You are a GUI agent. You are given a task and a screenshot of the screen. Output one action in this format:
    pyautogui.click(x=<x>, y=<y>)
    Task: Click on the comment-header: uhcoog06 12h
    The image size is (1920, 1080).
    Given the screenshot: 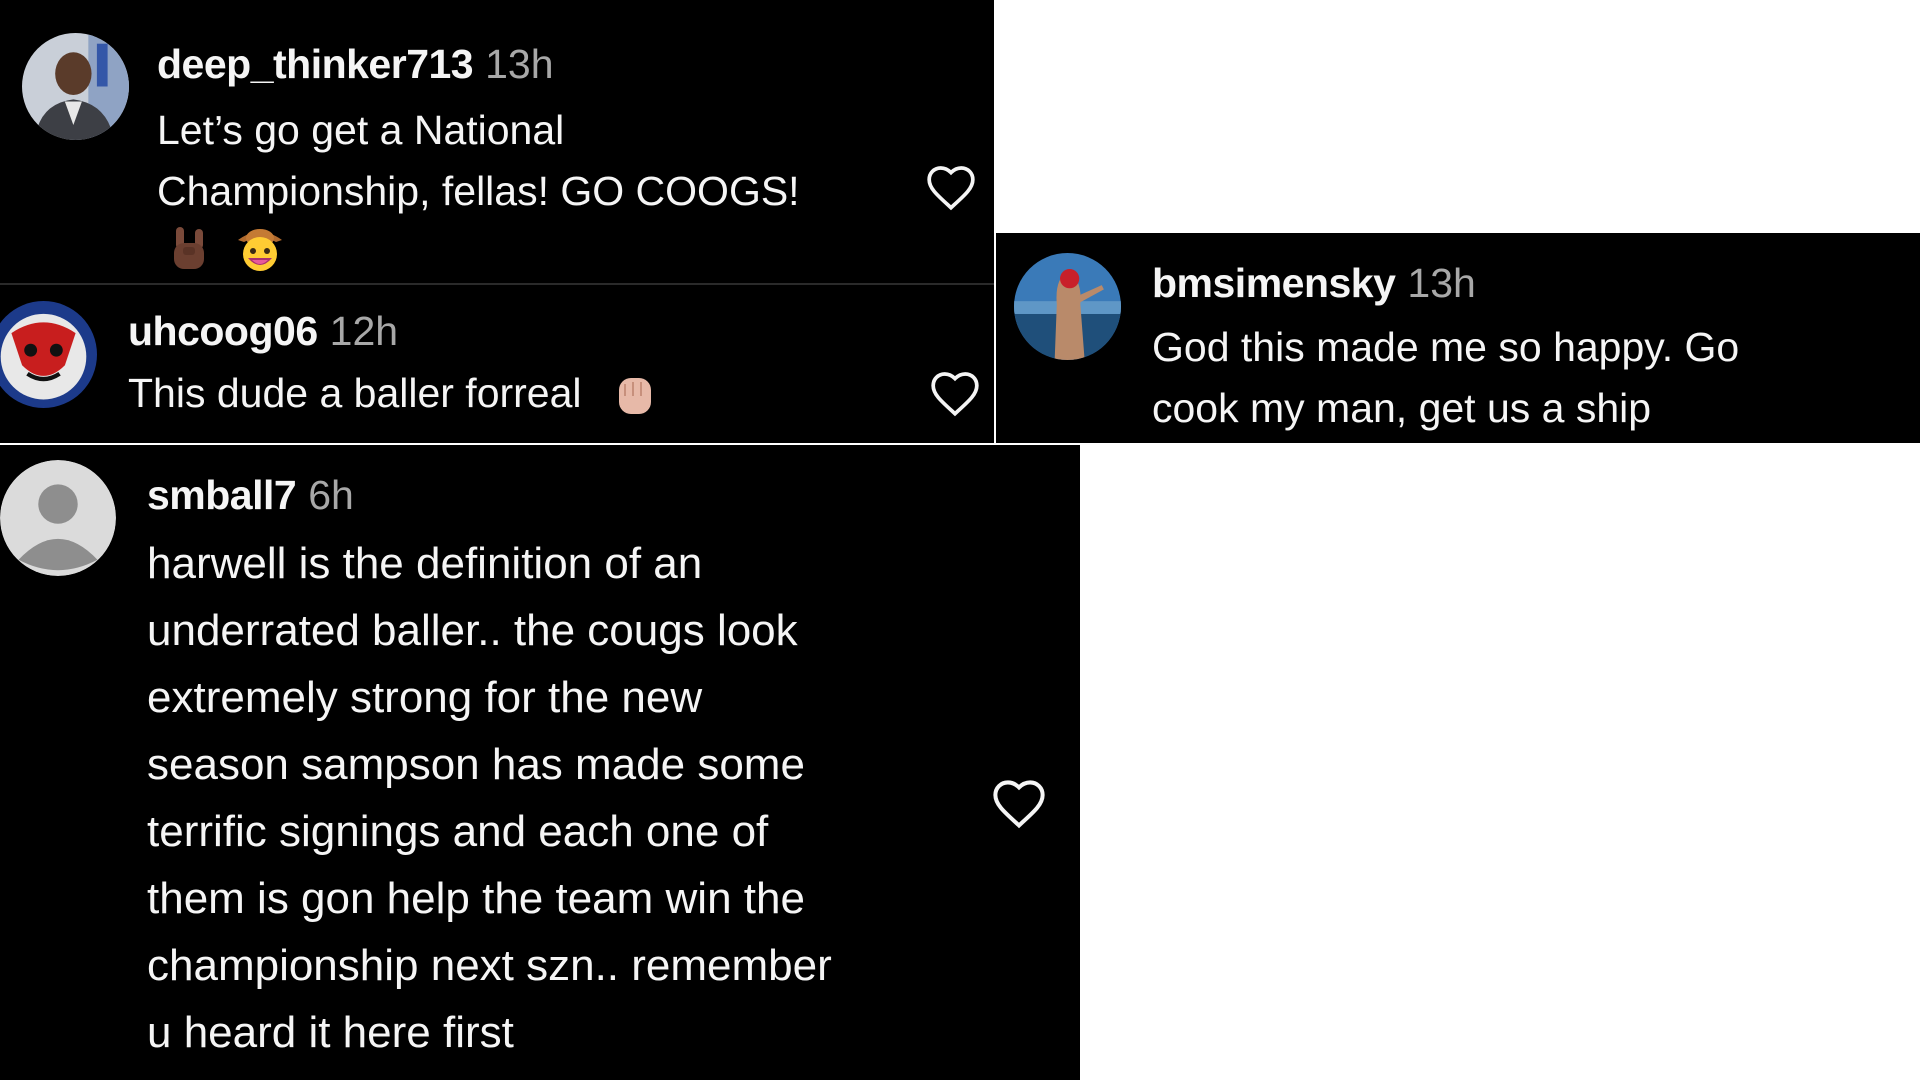 What is the action you would take?
    pyautogui.click(x=263, y=331)
    